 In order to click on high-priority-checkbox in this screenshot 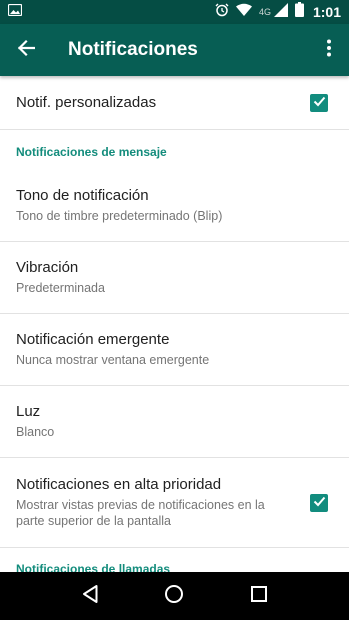, I will do `click(319, 502)`.